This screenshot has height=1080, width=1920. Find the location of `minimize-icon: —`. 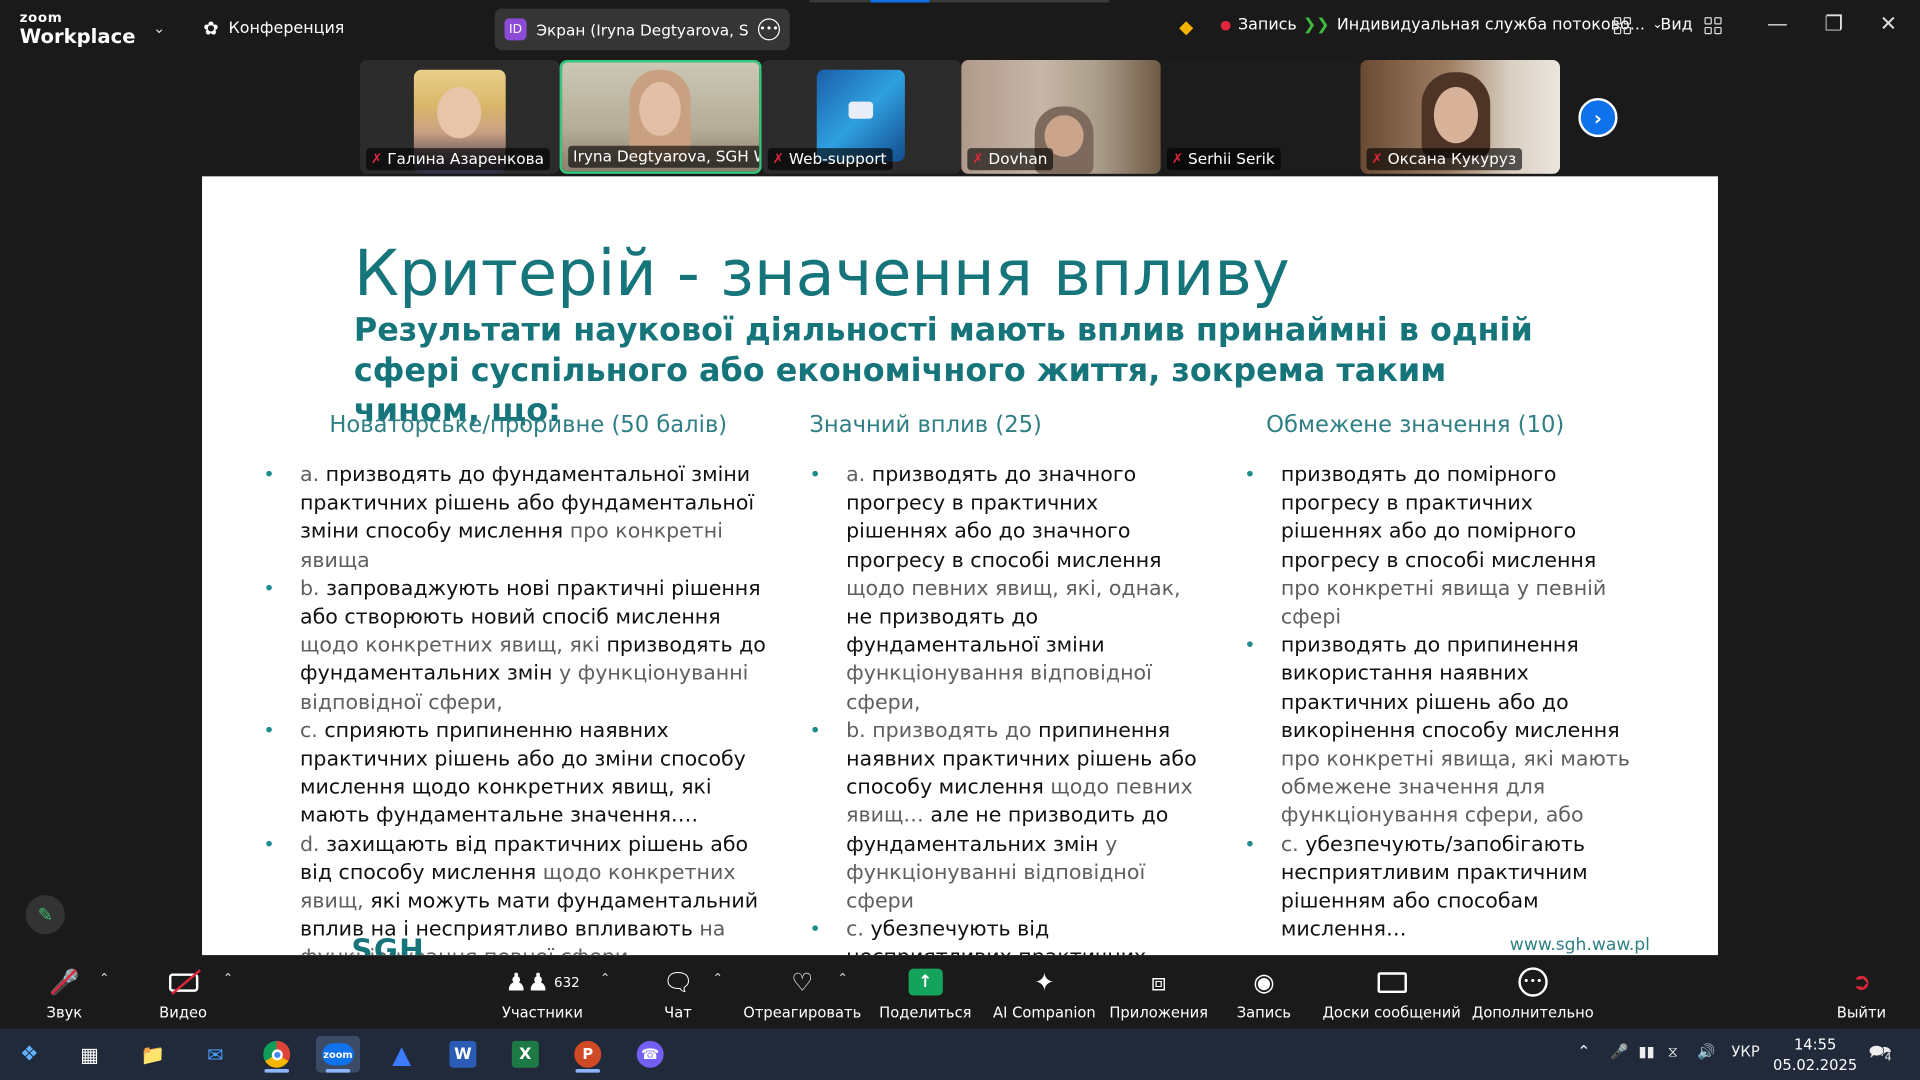

minimize-icon: — is located at coordinates (1777, 24).